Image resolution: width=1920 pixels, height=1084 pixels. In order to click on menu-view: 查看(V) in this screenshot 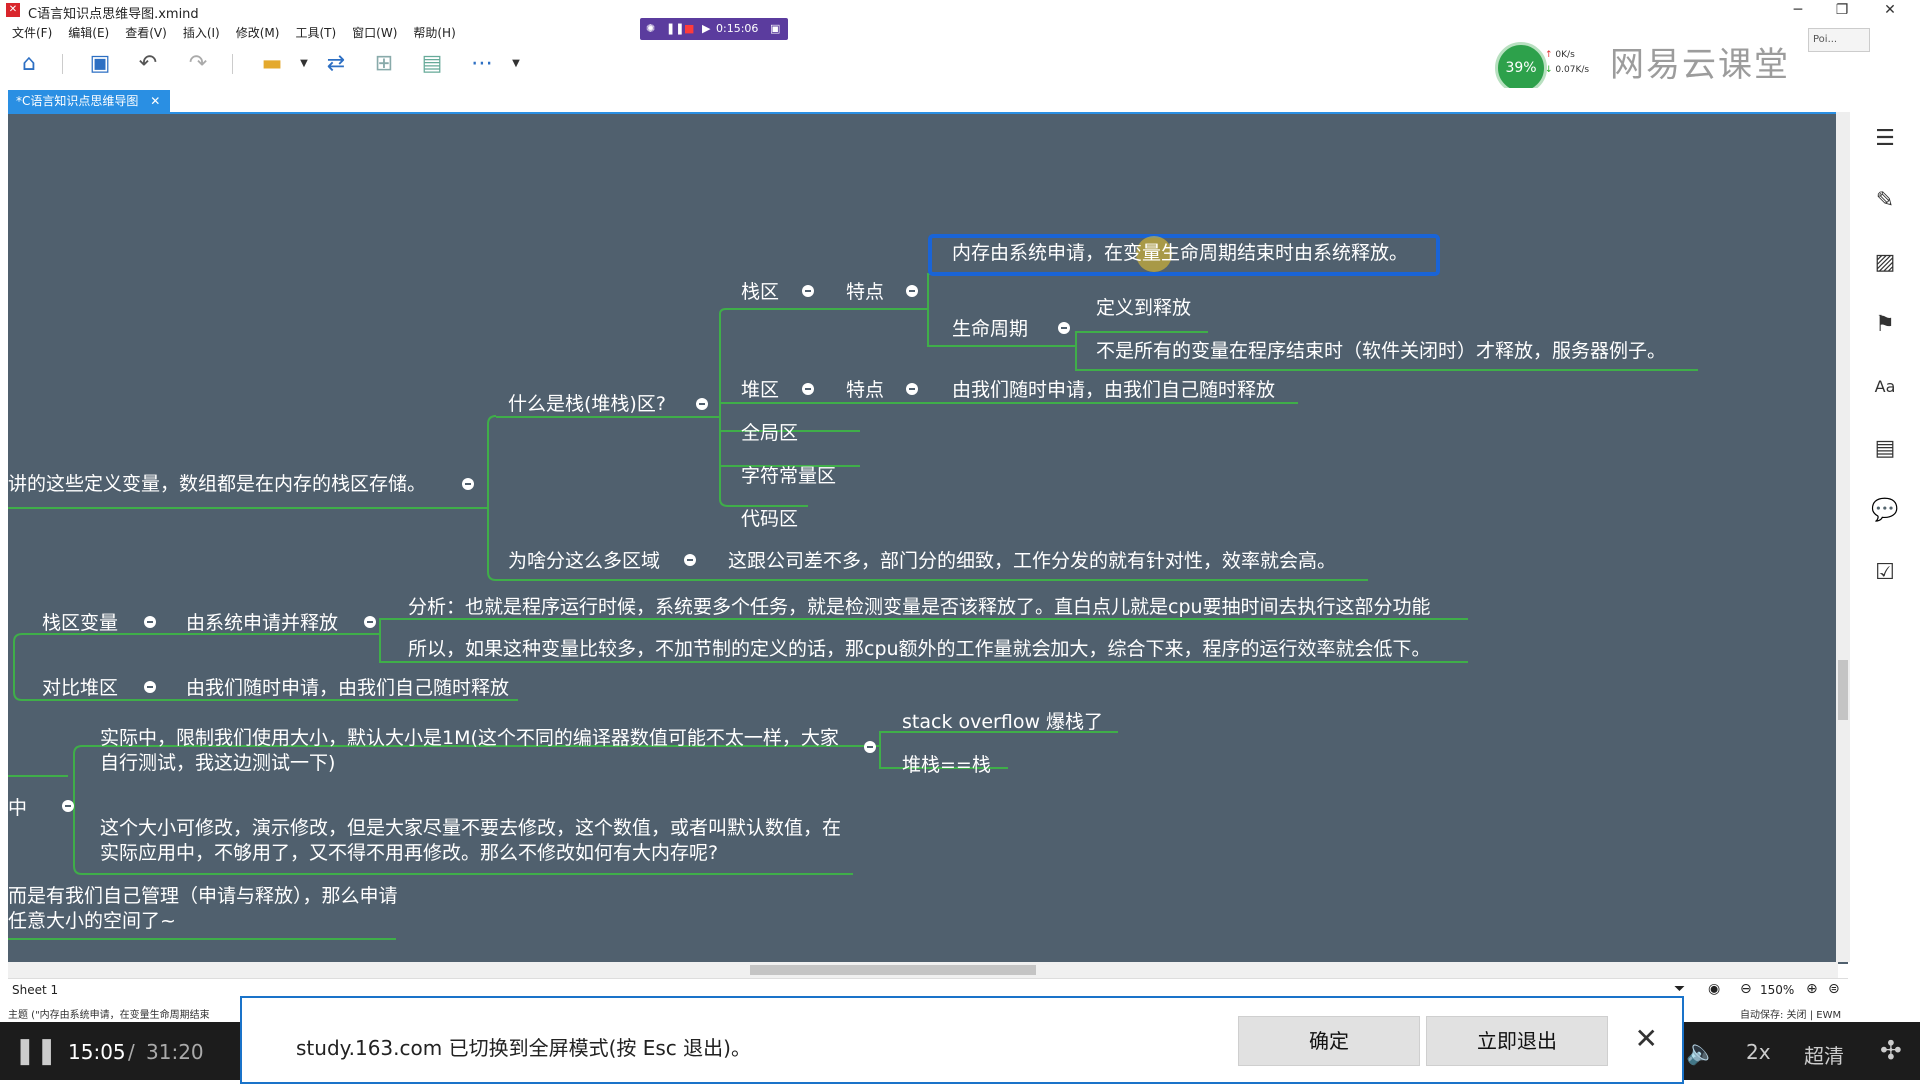, I will do `click(146, 33)`.